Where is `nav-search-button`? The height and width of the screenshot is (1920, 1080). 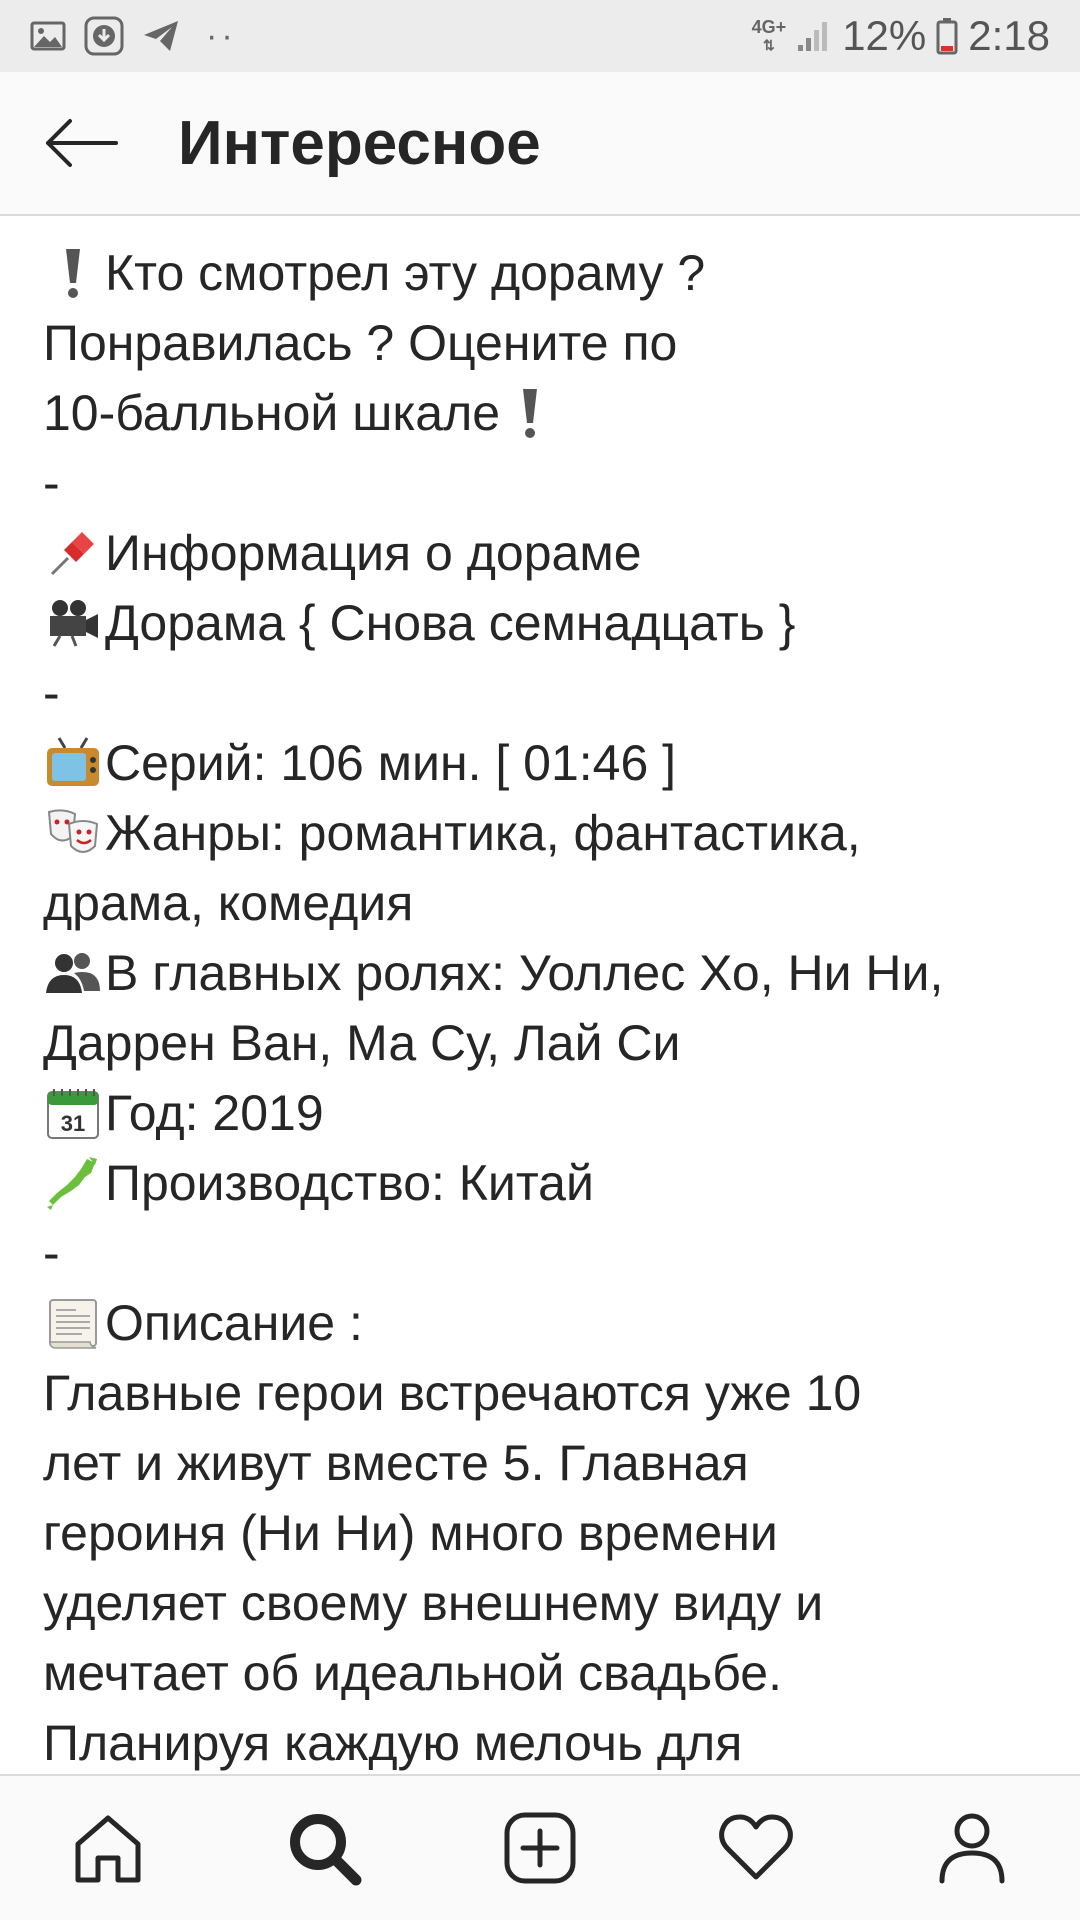
nav-search-button is located at coordinates (324, 1848).